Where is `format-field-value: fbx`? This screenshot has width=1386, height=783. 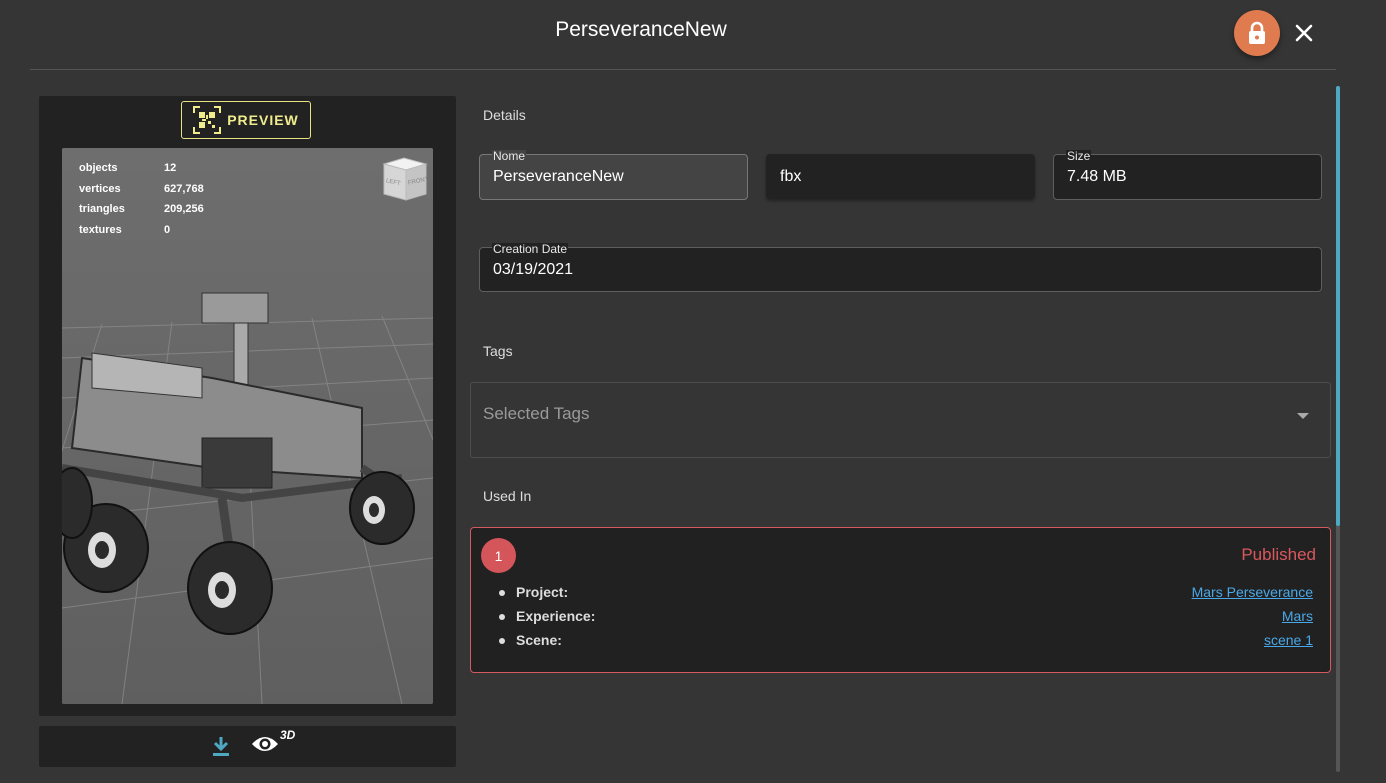
format-field-value: fbx is located at coordinates (791, 176).